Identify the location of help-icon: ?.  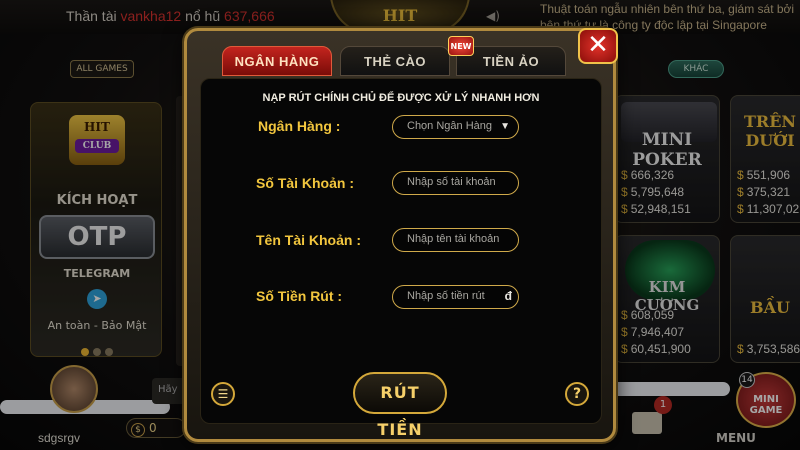
(577, 394).